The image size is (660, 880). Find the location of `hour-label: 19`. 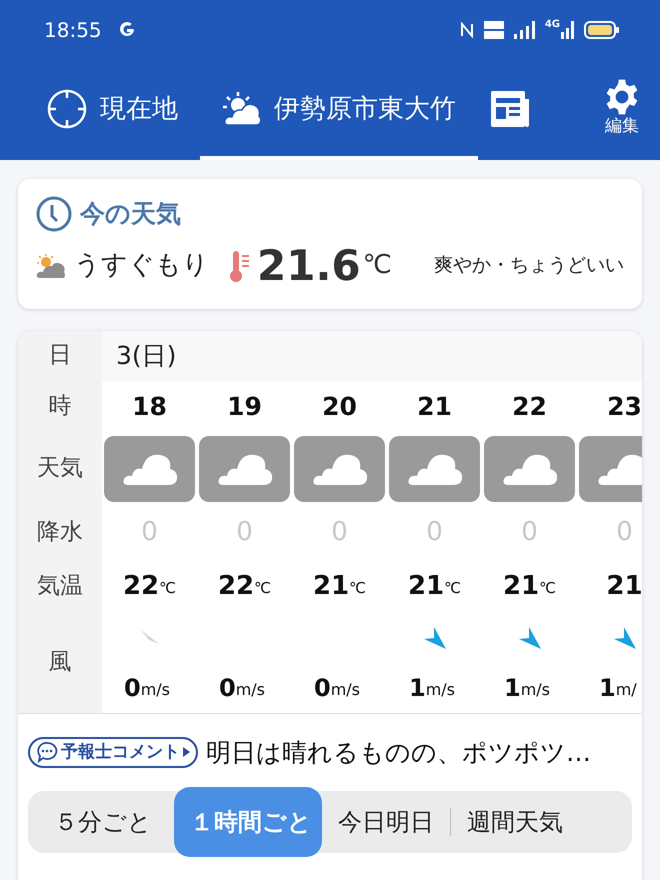

hour-label: 19 is located at coordinates (244, 406).